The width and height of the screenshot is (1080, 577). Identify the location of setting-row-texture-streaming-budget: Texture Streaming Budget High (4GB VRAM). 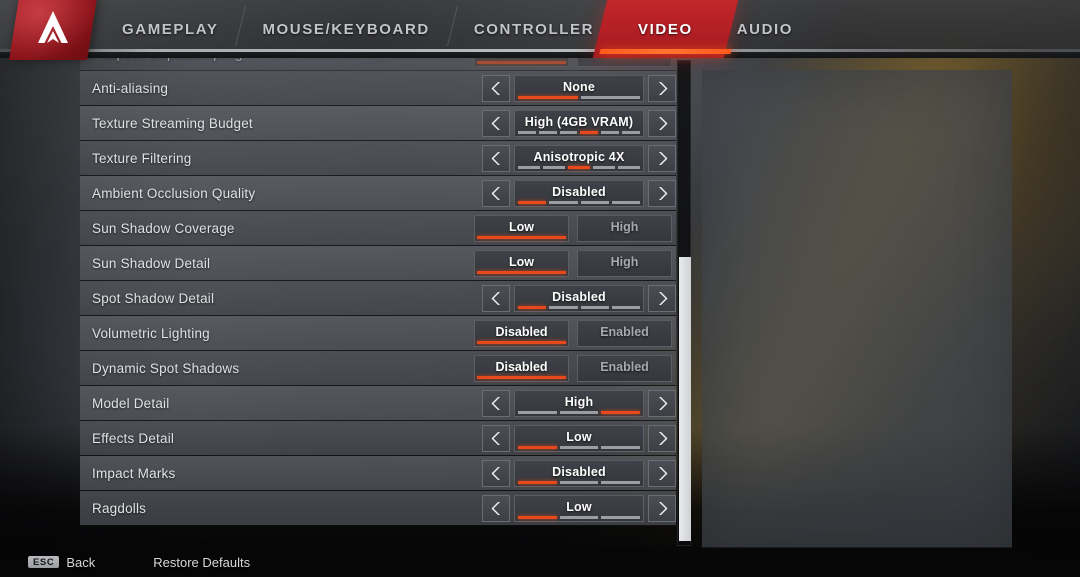
(378, 123).